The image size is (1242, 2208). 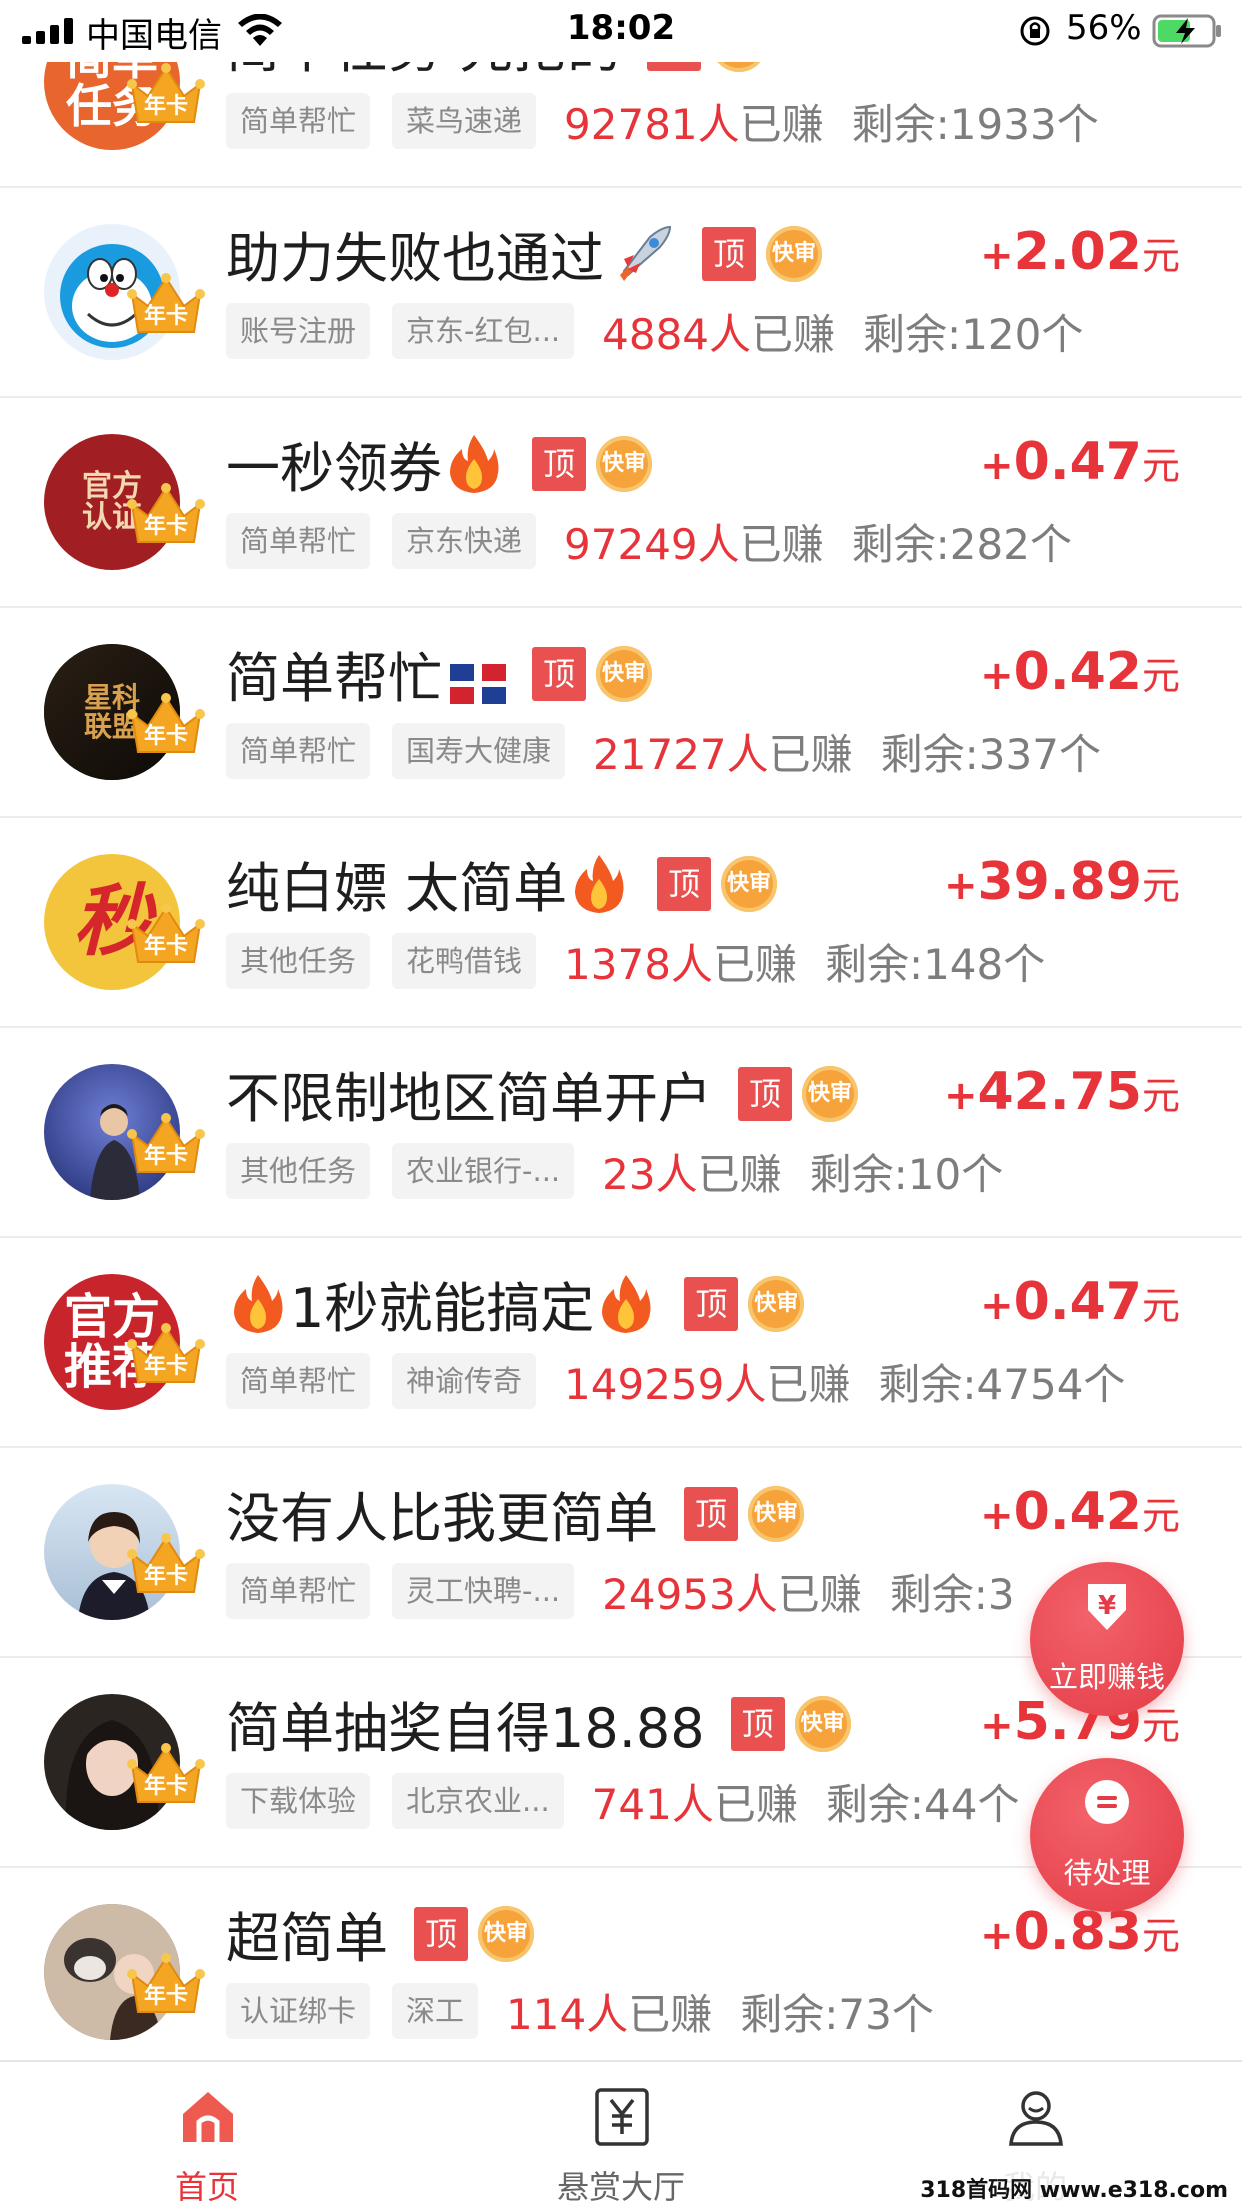 What do you see at coordinates (1107, 1873) in the screenshot?
I see `pending-label: 待处理` at bounding box center [1107, 1873].